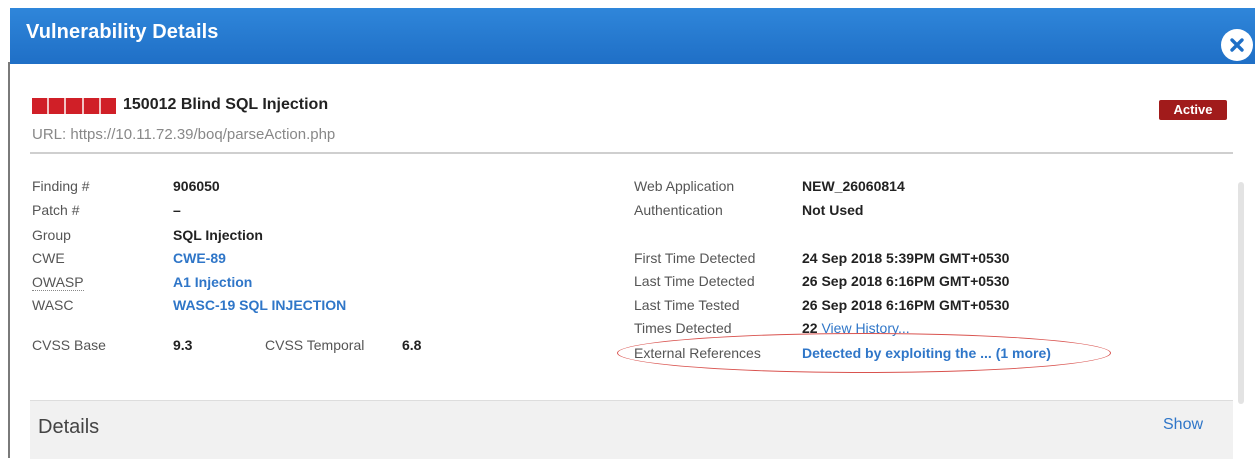  What do you see at coordinates (69, 345) in the screenshot?
I see `cvss-base-label: CVSS Base` at bounding box center [69, 345].